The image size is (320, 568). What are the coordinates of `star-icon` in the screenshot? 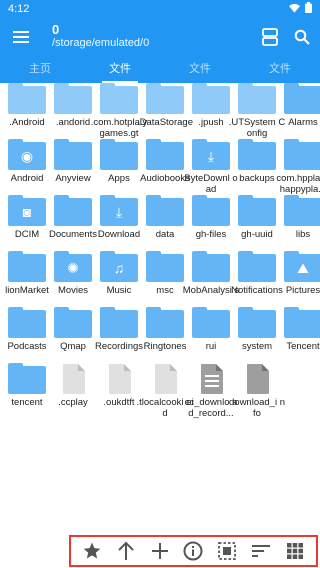 It's located at (92, 550).